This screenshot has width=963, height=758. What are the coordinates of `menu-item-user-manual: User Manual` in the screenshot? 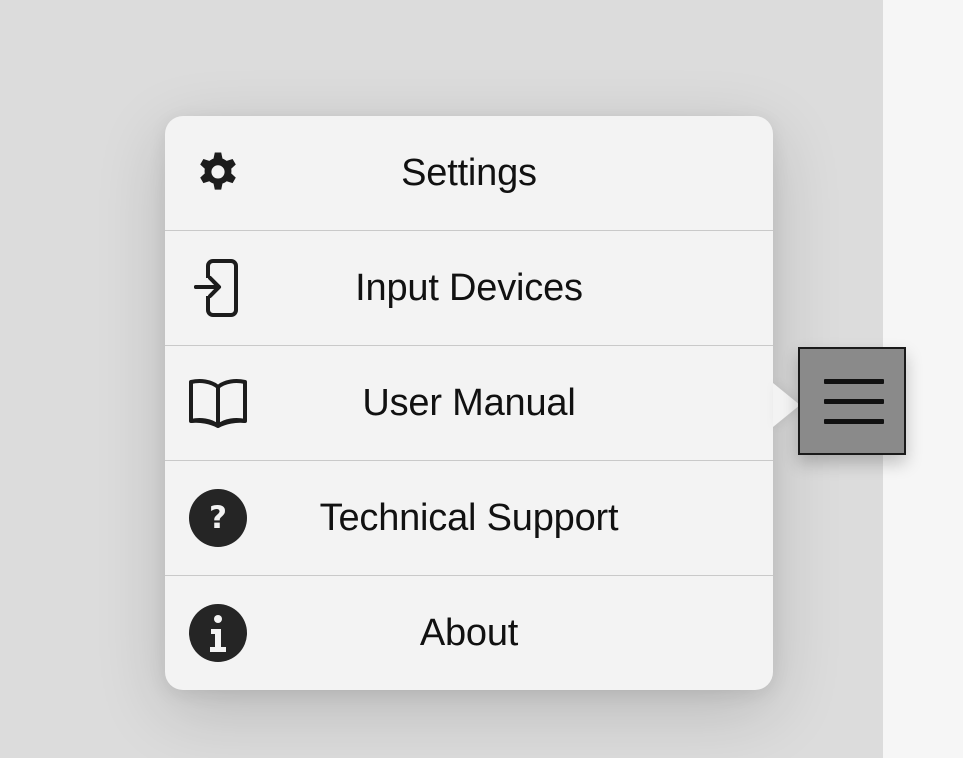 It's located at (469, 403).